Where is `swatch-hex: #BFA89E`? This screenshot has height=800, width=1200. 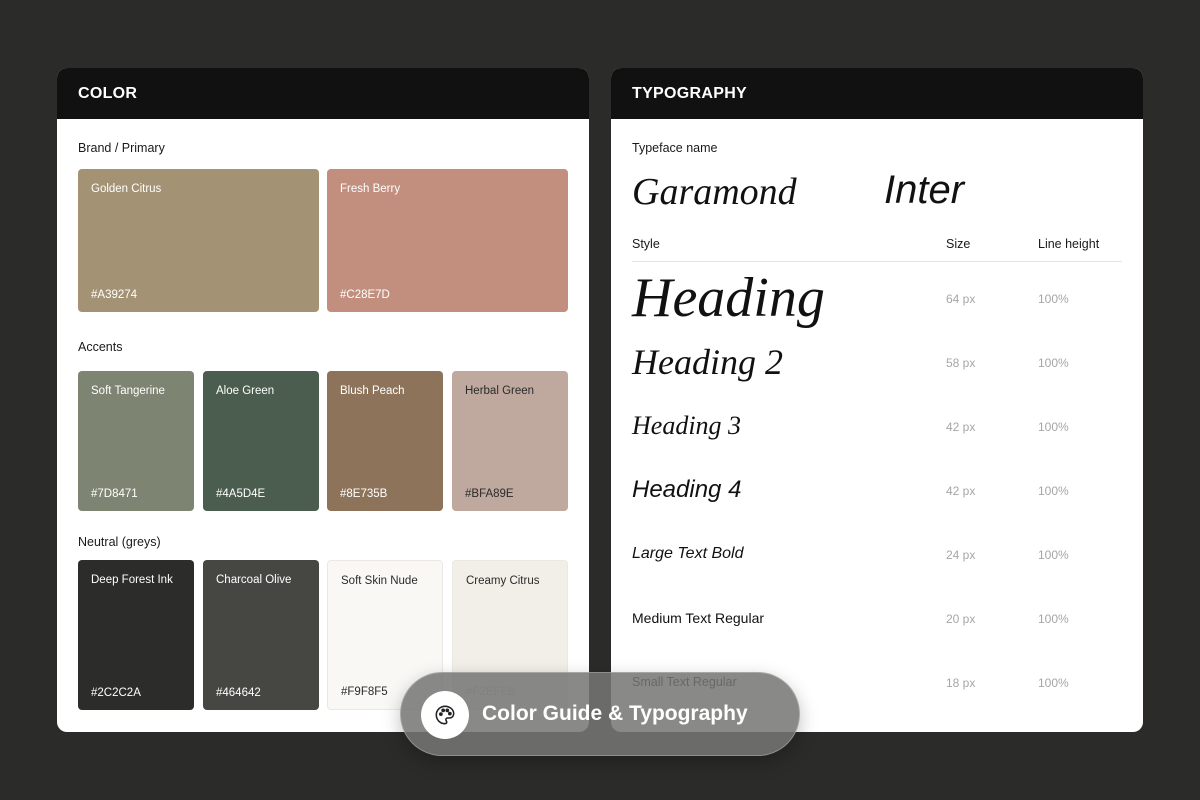
swatch-hex: #BFA89E is located at coordinates (489, 494).